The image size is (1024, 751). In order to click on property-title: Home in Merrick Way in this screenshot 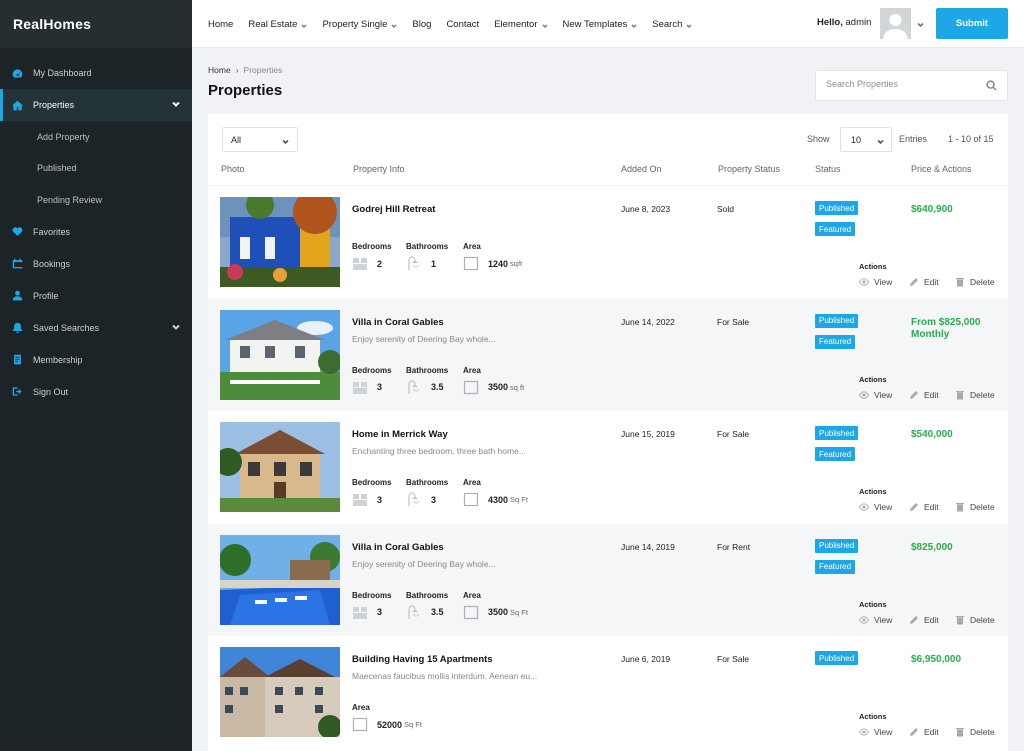, I will do `click(400, 434)`.